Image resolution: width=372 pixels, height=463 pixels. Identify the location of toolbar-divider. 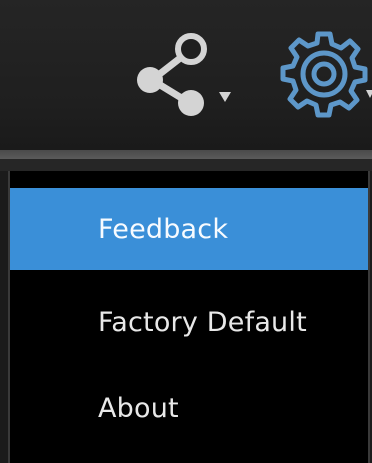
(186, 154).